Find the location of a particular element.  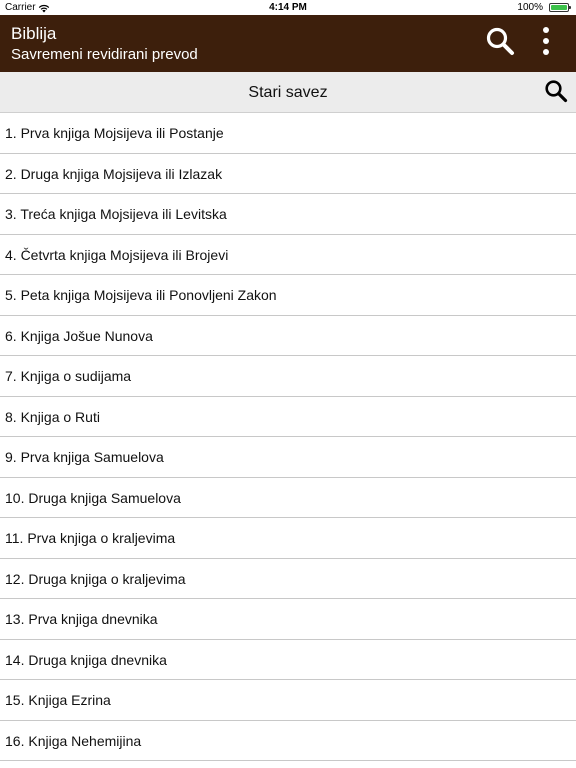

book-item: 8. Knjiga o Ruti is located at coordinates (288, 417).